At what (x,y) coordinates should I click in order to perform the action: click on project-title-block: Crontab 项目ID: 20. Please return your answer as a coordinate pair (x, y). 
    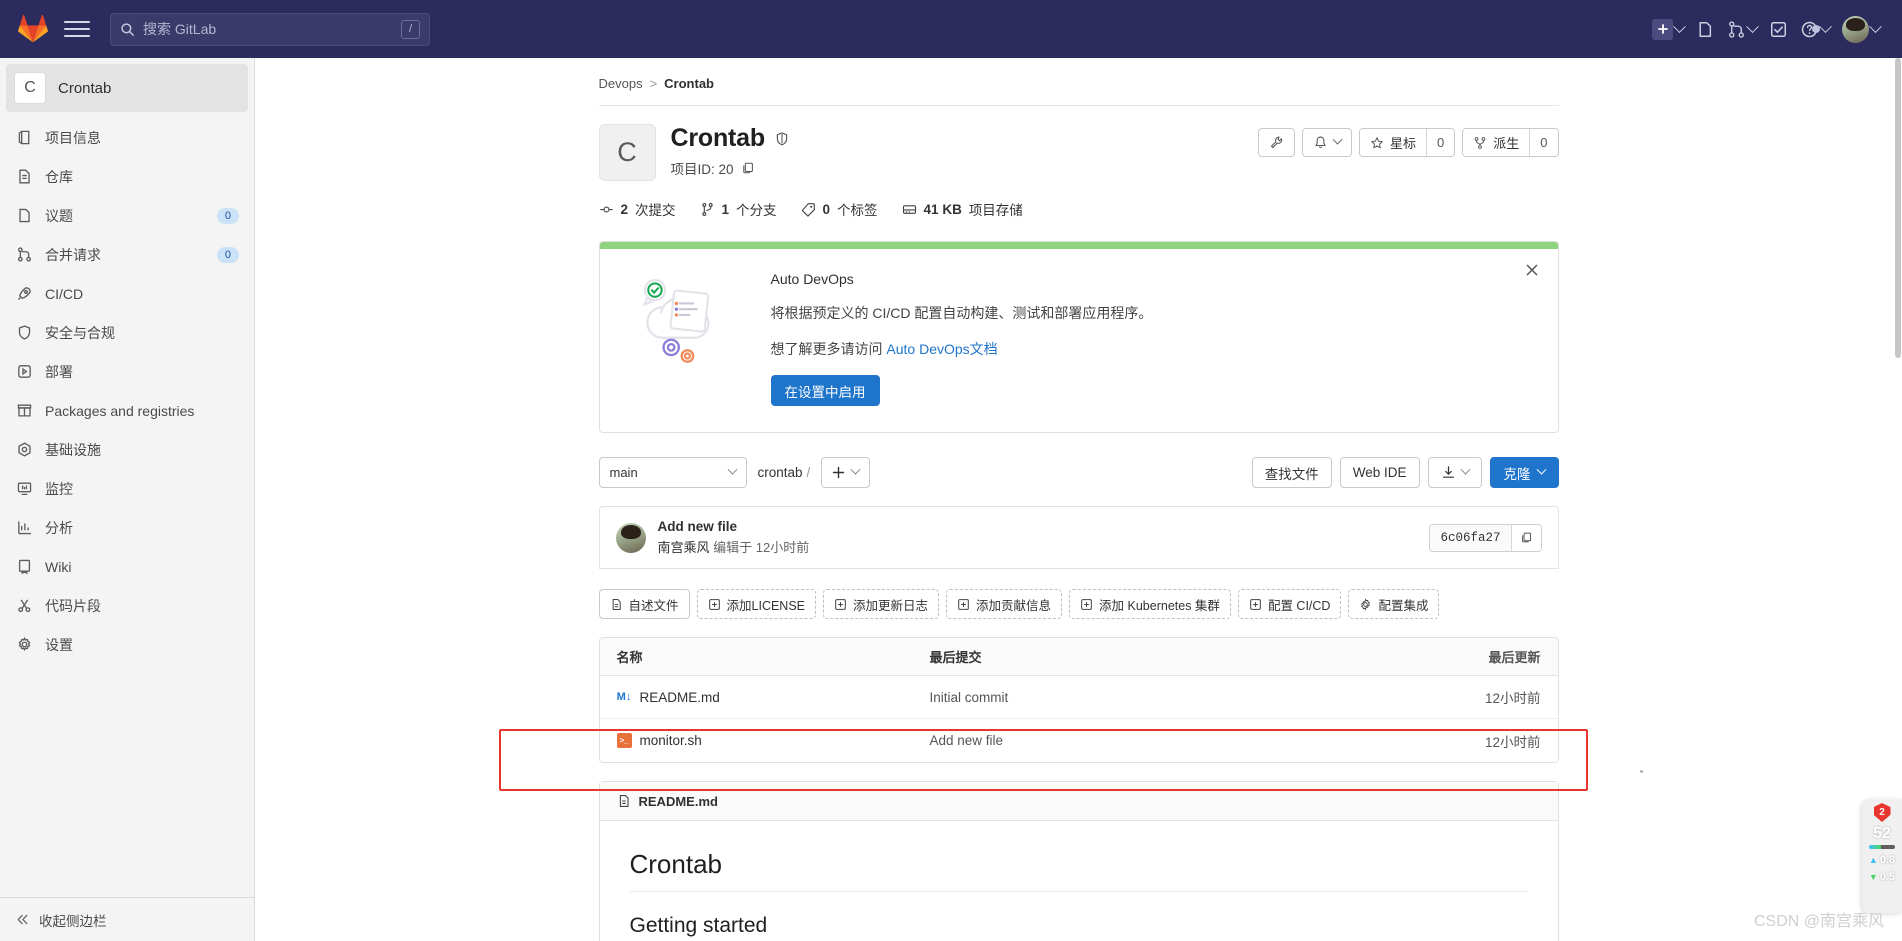
    Looking at the image, I should click on (730, 151).